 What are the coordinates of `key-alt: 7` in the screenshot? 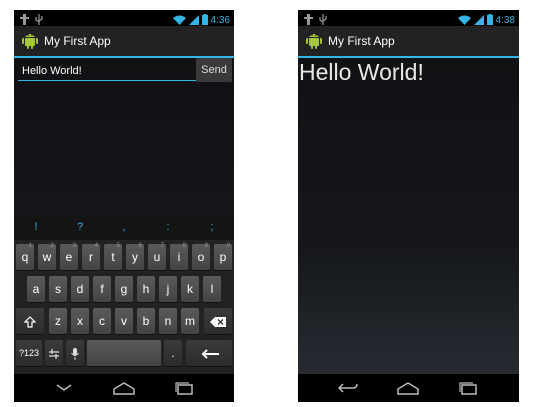 It's located at (162, 246).